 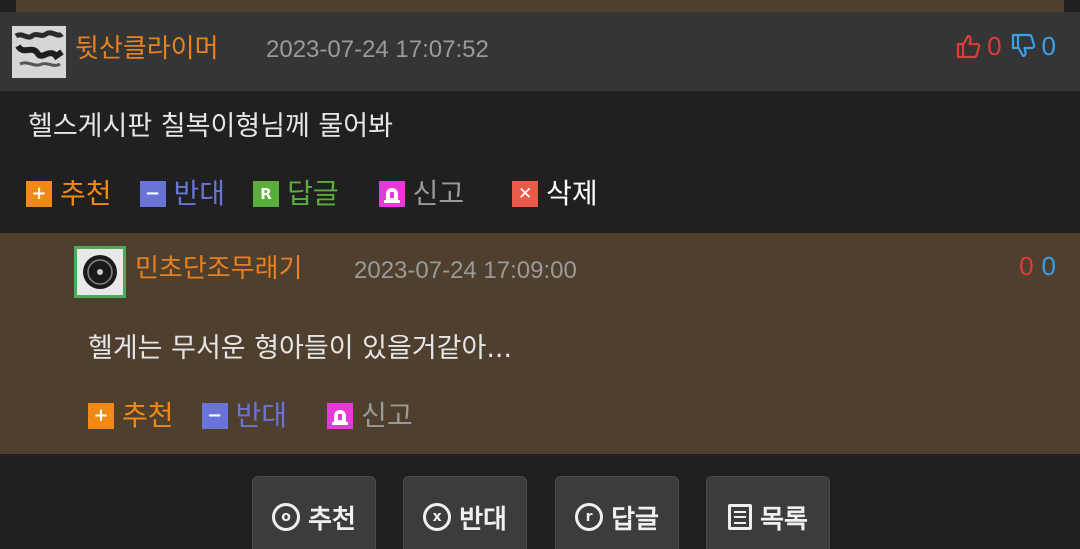 I want to click on delete-button: ✕ 삭제, so click(x=555, y=194).